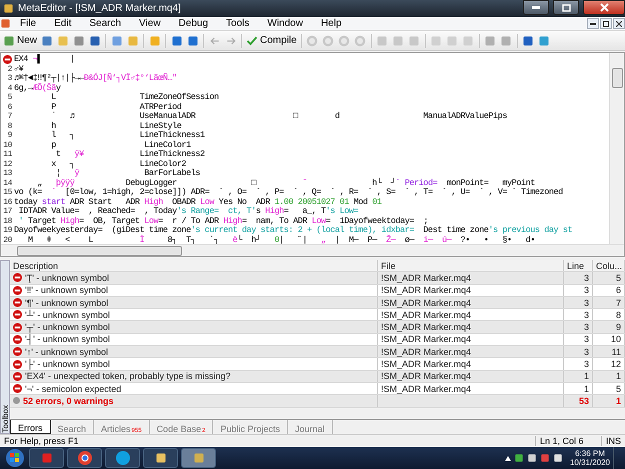 This screenshot has width=625, height=469. I want to click on compile-button: Compile, so click(271, 40).